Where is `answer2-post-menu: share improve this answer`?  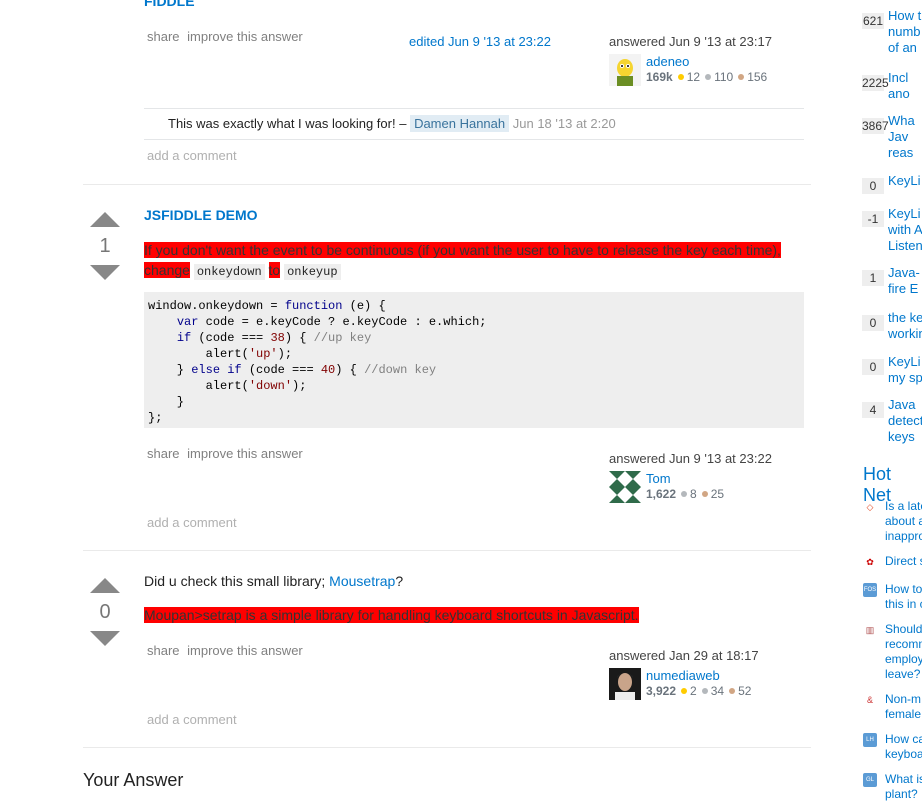 answer2-post-menu: share improve this answer is located at coordinates (227, 453).